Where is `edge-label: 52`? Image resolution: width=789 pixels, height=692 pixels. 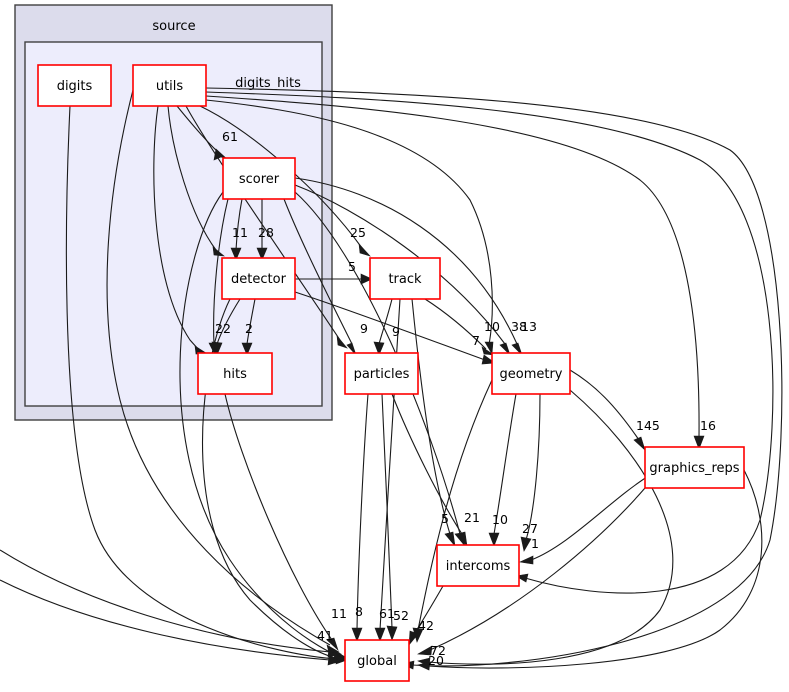 edge-label: 52 is located at coordinates (401, 615).